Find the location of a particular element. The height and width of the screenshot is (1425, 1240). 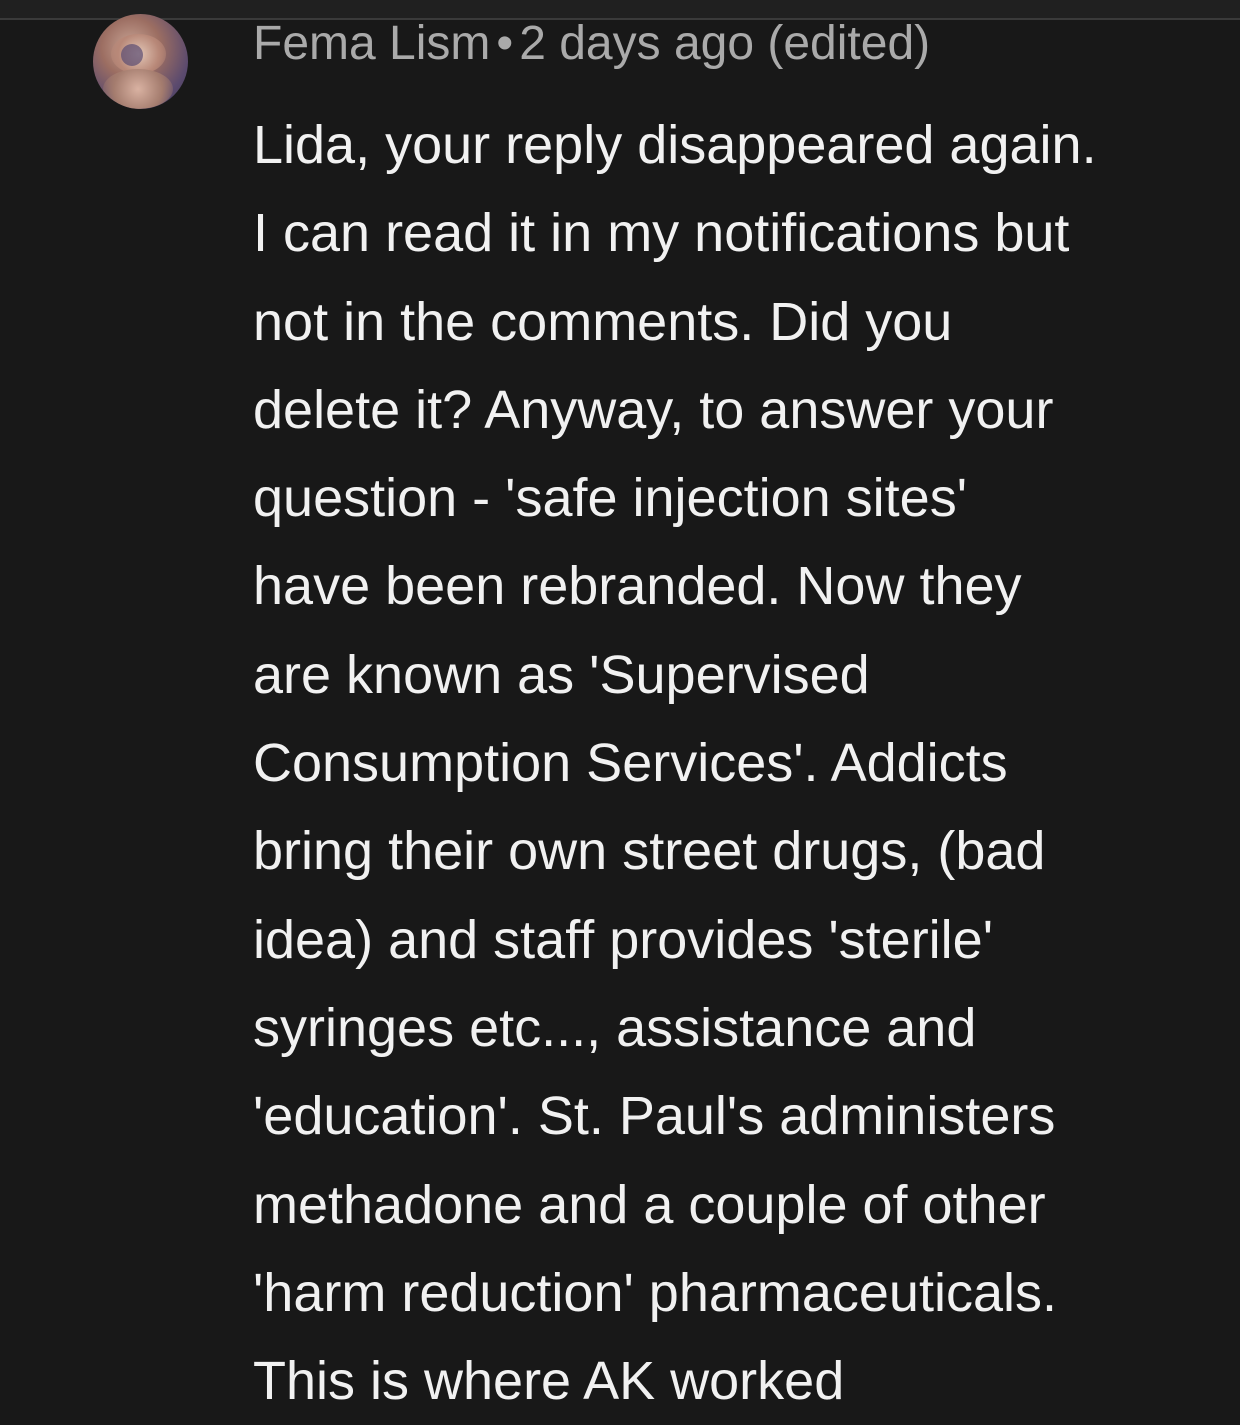

comment-header: Fema Lism • 2 days ago (edited) is located at coordinates (591, 44).